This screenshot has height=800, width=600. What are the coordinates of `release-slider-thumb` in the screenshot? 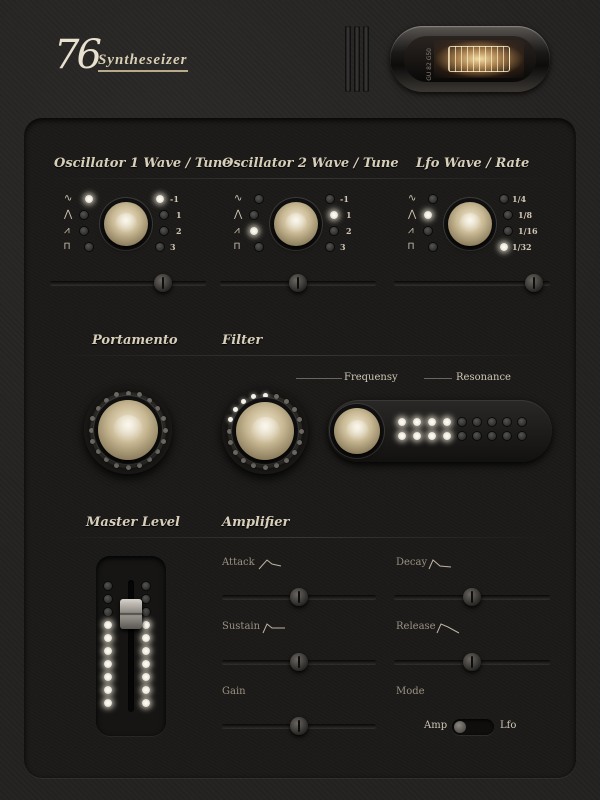 It's located at (472, 662).